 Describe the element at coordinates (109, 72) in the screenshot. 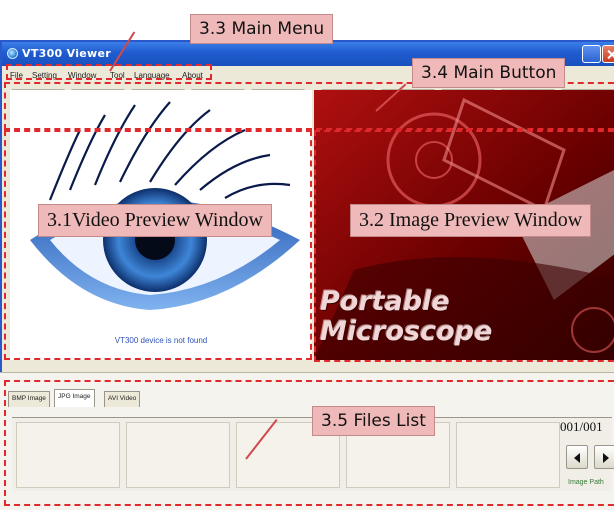

I see `main-menu-highlight` at that location.